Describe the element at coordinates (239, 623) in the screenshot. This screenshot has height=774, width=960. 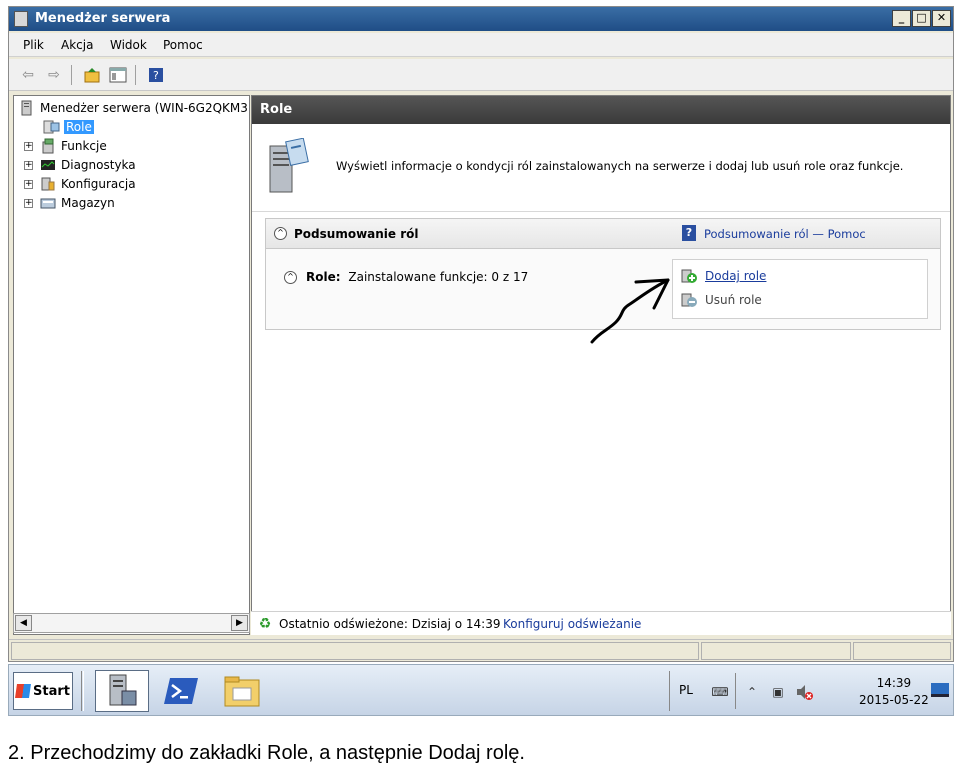
I see `scroll-right-icon: ▶` at that location.